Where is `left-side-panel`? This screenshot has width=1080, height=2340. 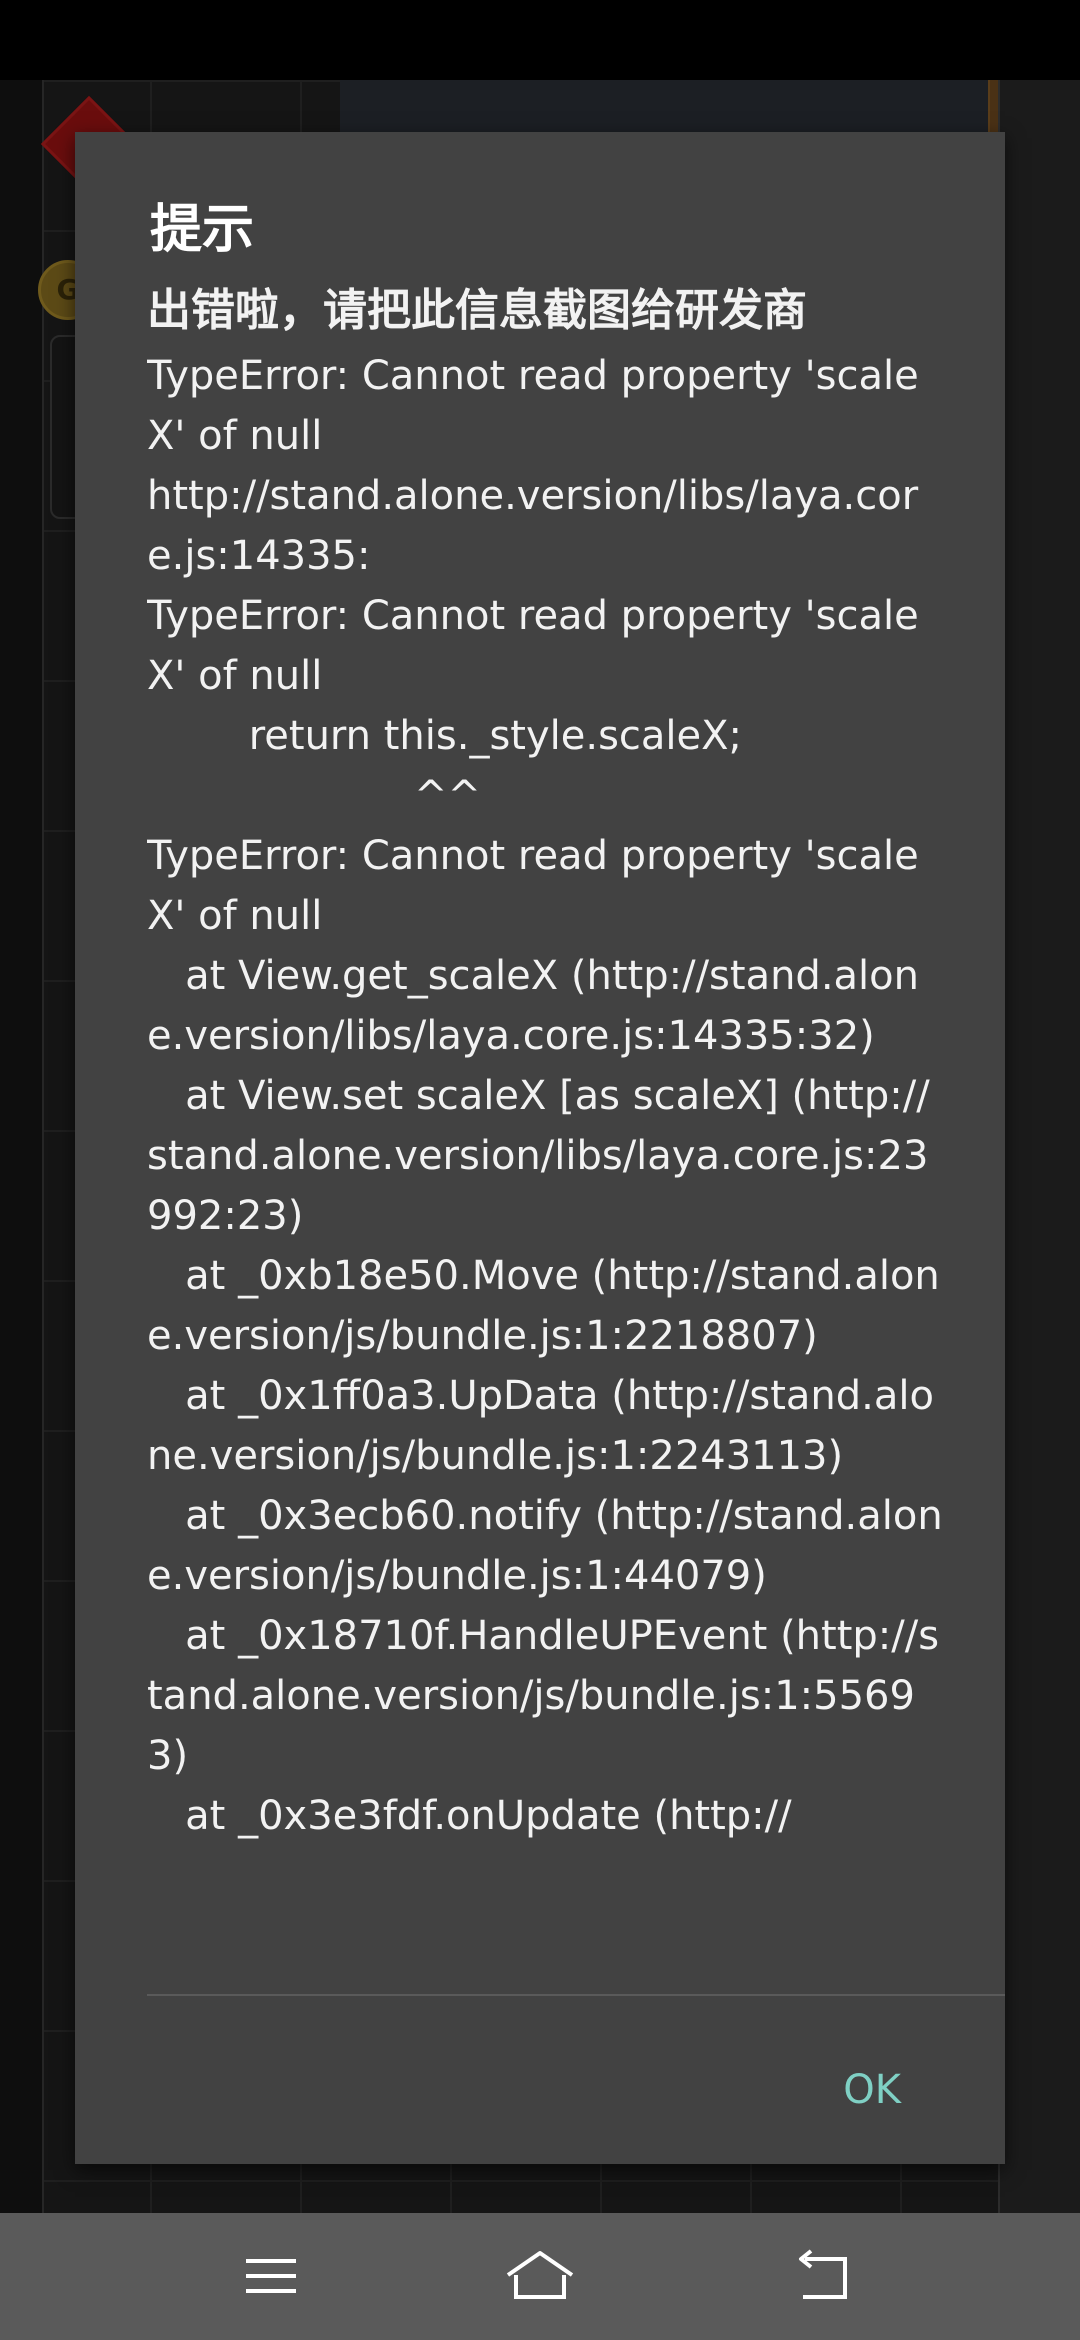 left-side-panel is located at coordinates (22, 1147).